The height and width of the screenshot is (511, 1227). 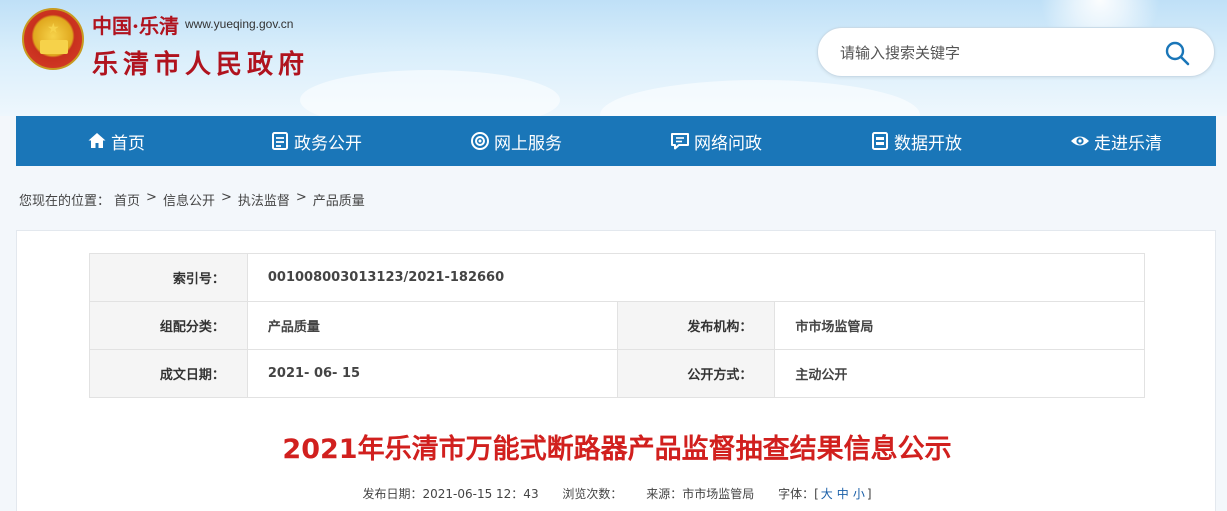 I want to click on font-size-close: ], so click(x=869, y=494).